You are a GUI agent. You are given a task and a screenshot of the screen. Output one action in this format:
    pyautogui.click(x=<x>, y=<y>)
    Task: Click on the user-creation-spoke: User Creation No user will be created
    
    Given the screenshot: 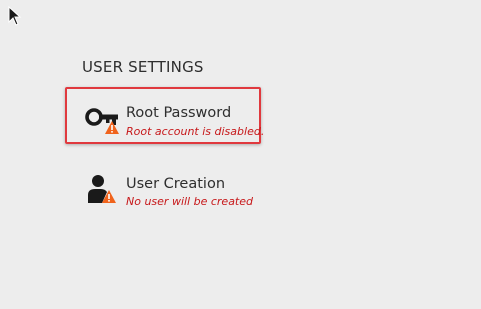 What is the action you would take?
    pyautogui.click(x=163, y=188)
    